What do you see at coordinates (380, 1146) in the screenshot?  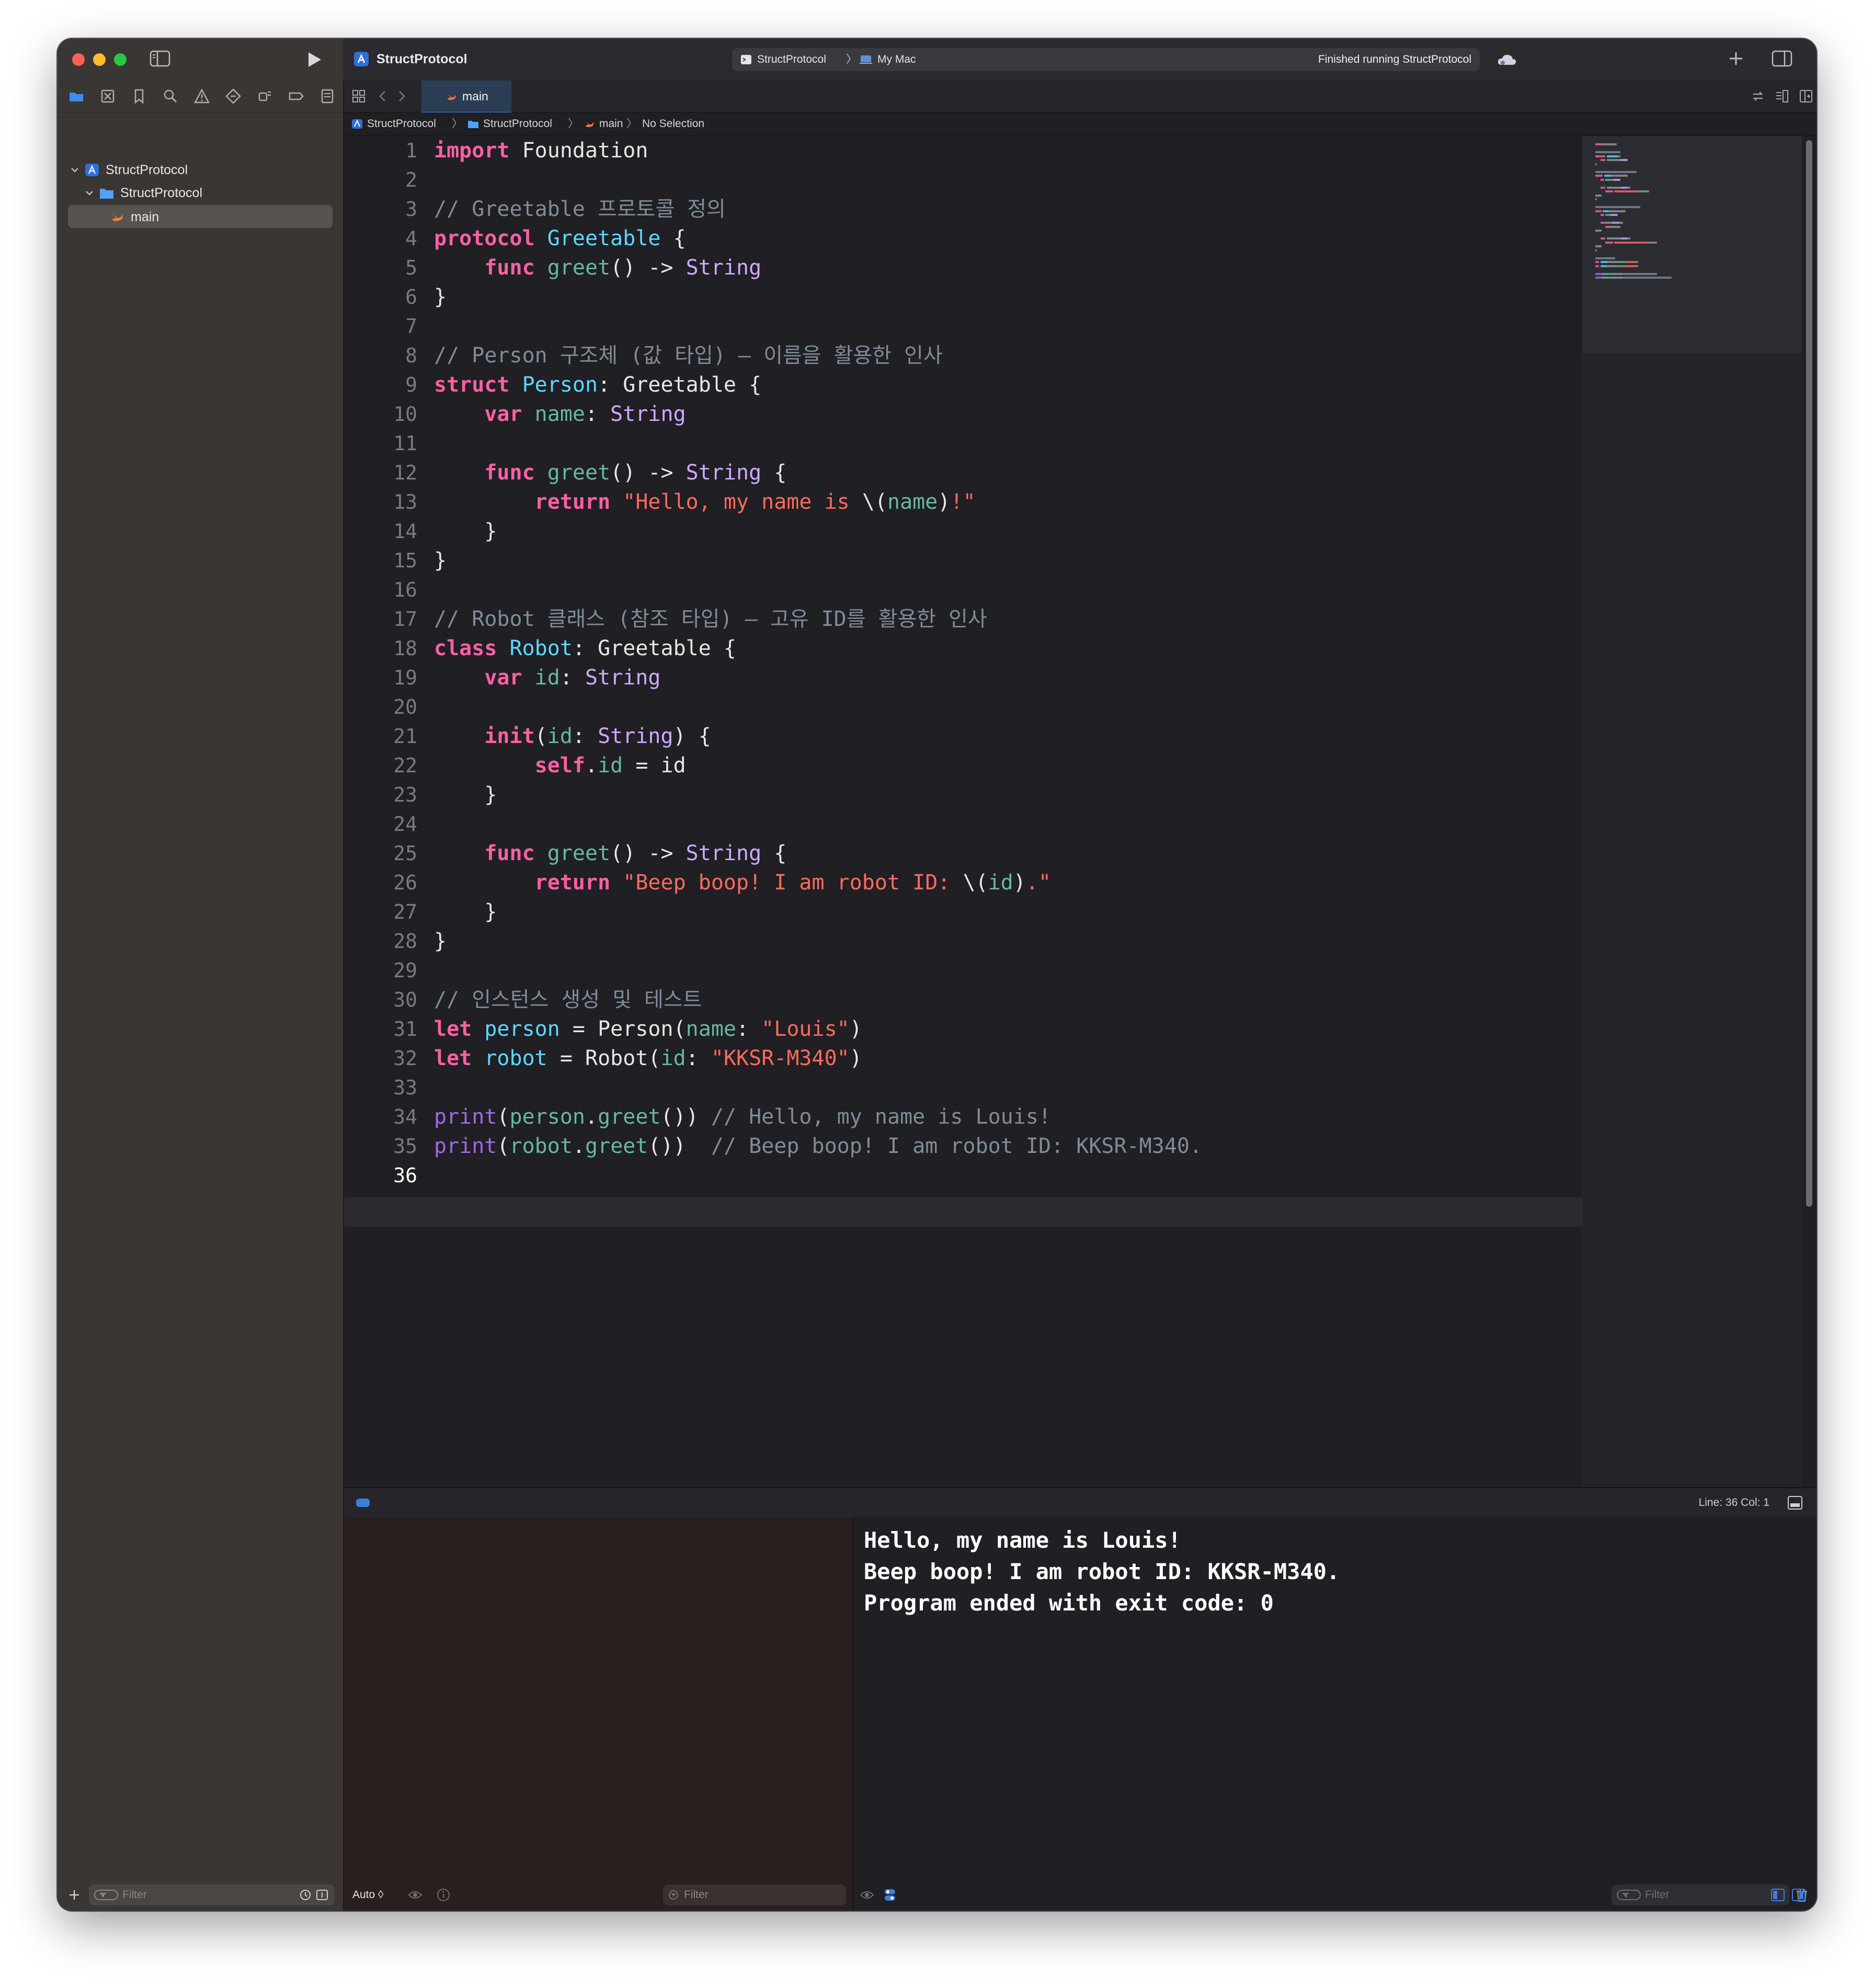 I see `line-number: 35` at bounding box center [380, 1146].